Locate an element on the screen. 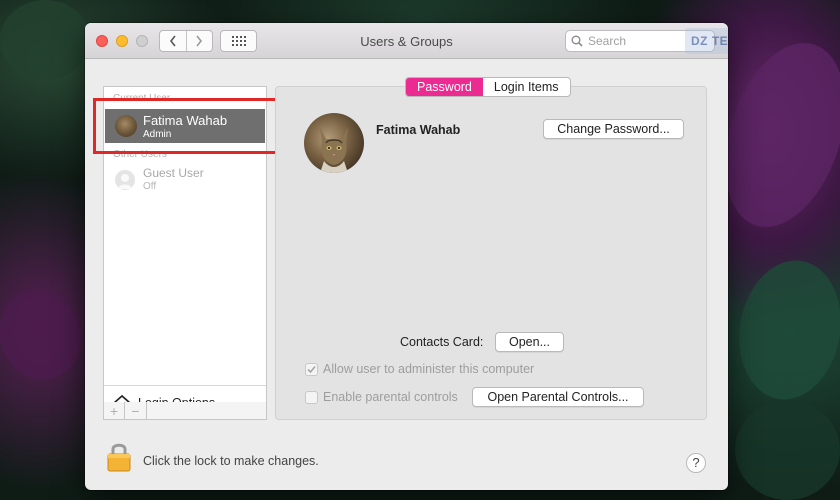 This screenshot has height=500, width=840. lock-icon is located at coordinates (119, 457).